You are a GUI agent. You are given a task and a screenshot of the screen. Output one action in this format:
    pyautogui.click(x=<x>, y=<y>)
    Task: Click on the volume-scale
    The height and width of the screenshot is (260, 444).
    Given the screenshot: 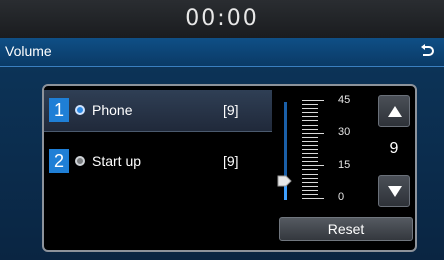 What is the action you would take?
    pyautogui.click(x=313, y=149)
    